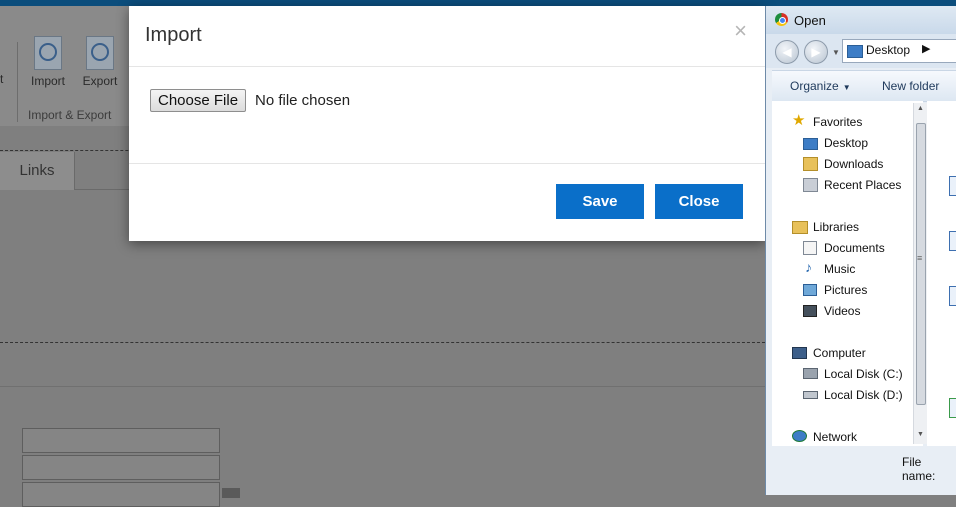 The width and height of the screenshot is (956, 507). Describe the element at coordinates (810, 185) in the screenshot. I see `recent-places-icon` at that location.